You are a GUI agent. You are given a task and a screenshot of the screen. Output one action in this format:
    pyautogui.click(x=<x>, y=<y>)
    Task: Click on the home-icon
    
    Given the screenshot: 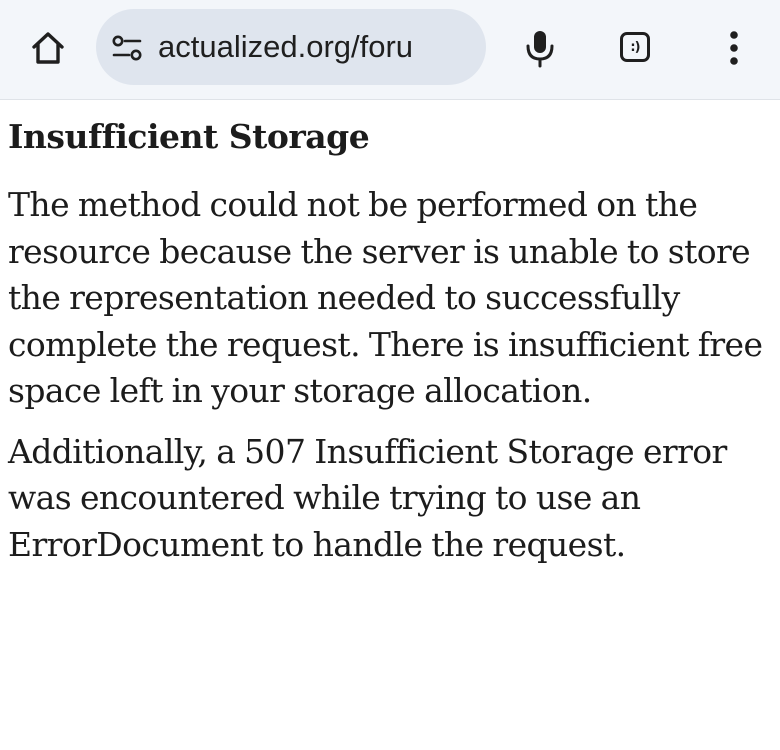 What is the action you would take?
    pyautogui.click(x=48, y=48)
    